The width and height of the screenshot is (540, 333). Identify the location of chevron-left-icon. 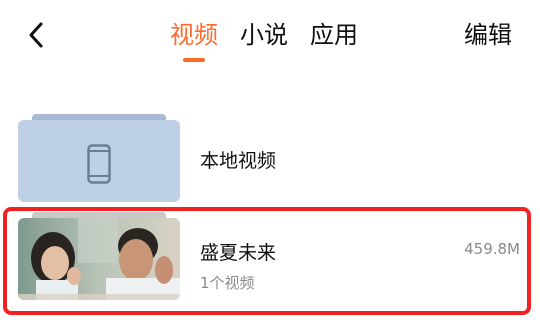
(36, 35).